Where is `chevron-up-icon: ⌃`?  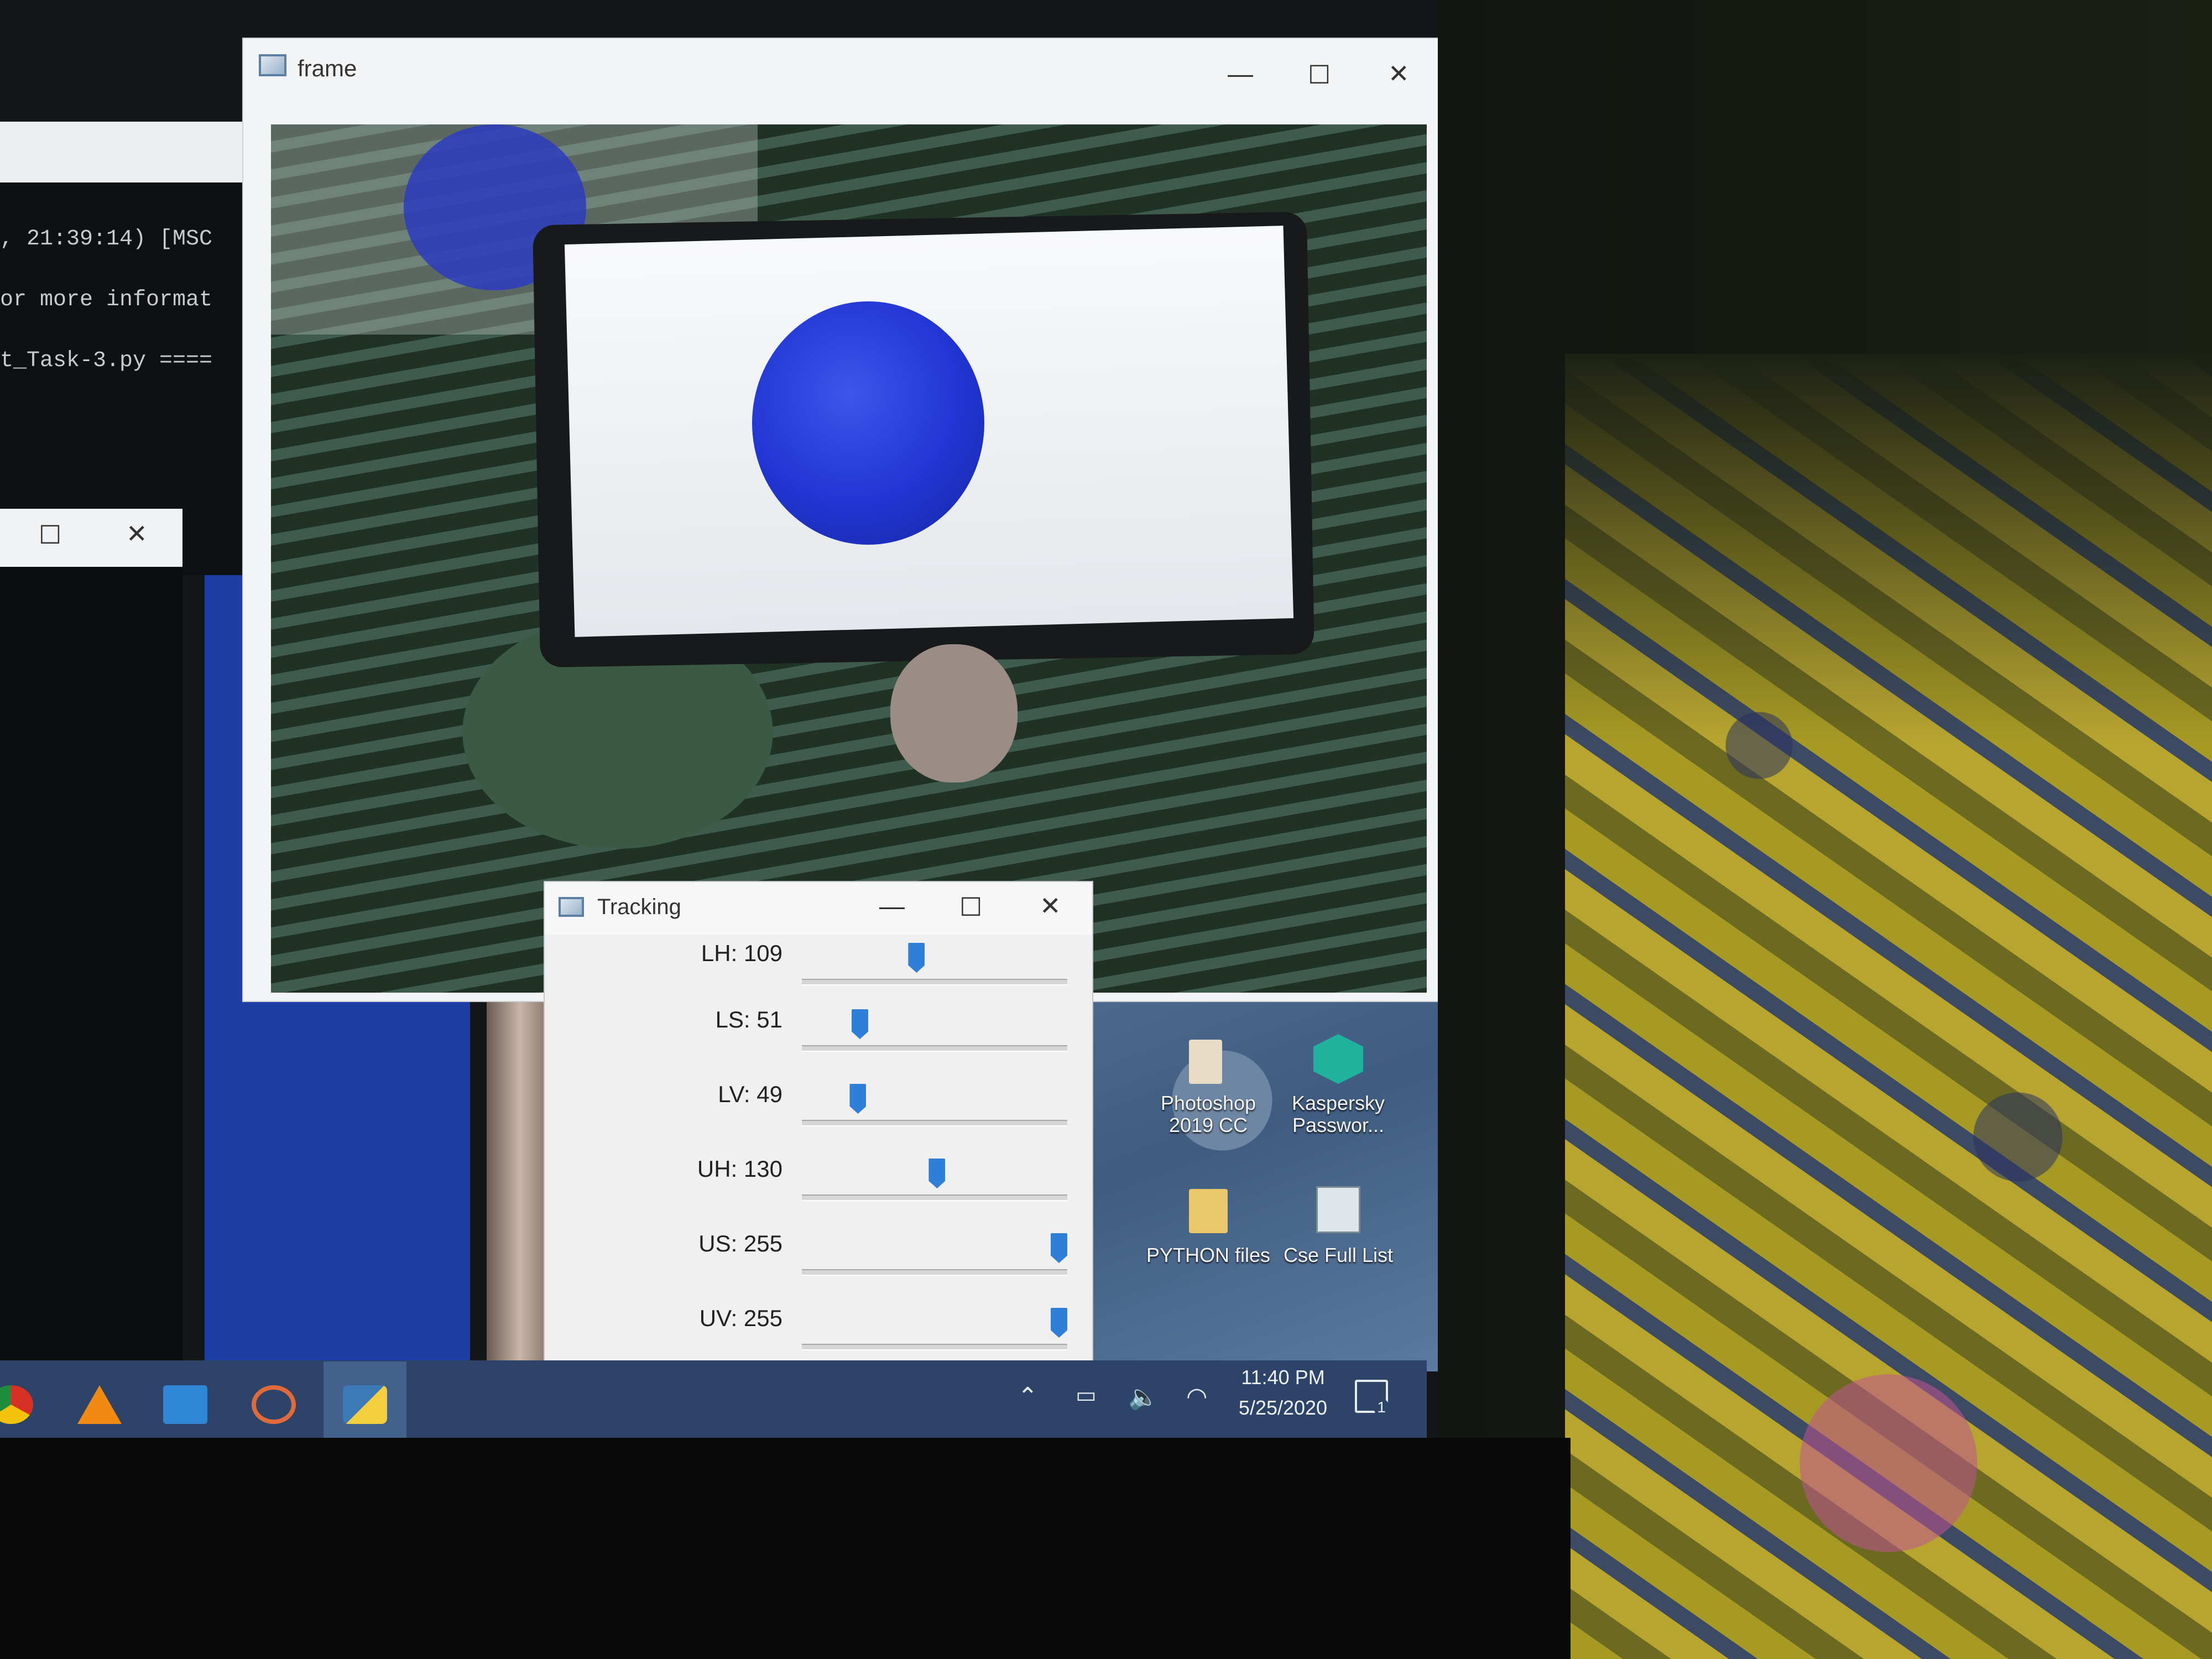 chevron-up-icon: ⌃ is located at coordinates (1028, 1397).